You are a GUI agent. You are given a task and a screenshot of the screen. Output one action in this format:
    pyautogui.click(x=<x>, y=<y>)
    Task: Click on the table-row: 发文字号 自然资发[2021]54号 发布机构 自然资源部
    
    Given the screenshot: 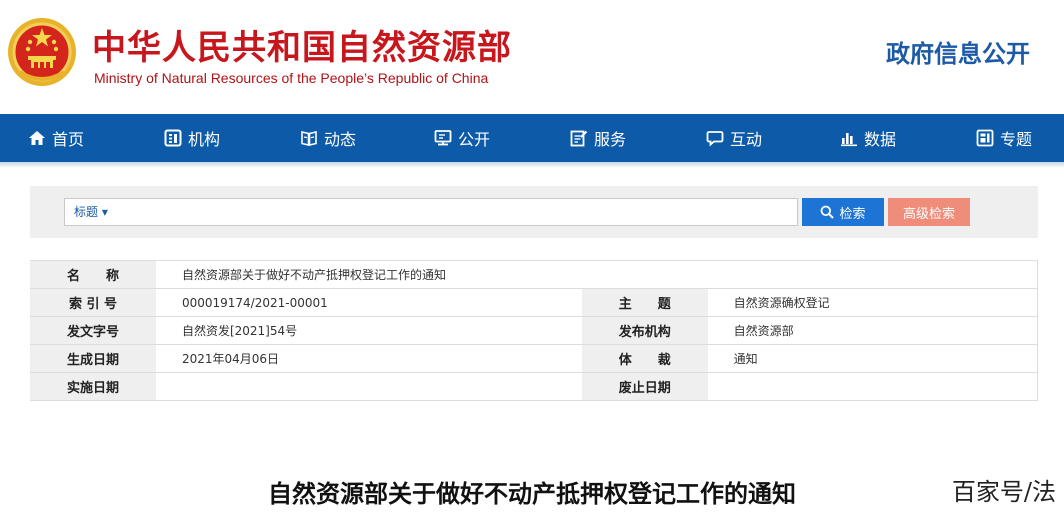 What is the action you would take?
    pyautogui.click(x=534, y=330)
    